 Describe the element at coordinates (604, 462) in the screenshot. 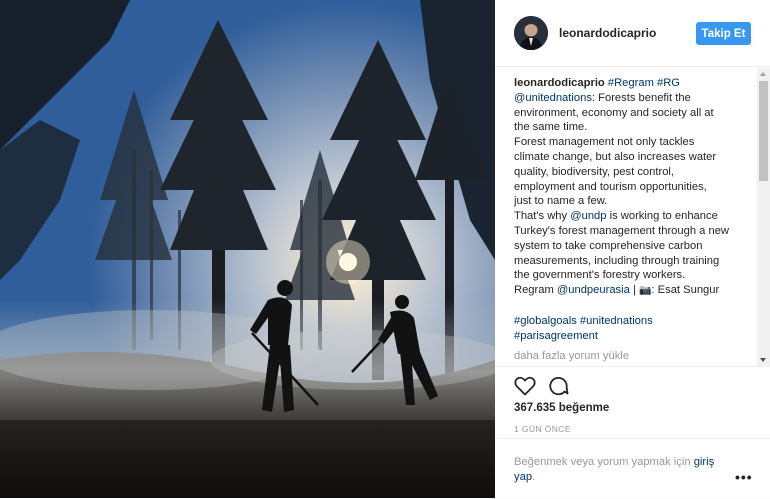

I see `login-prompt-text: Beğenmek veya yorum yapmak için` at that location.